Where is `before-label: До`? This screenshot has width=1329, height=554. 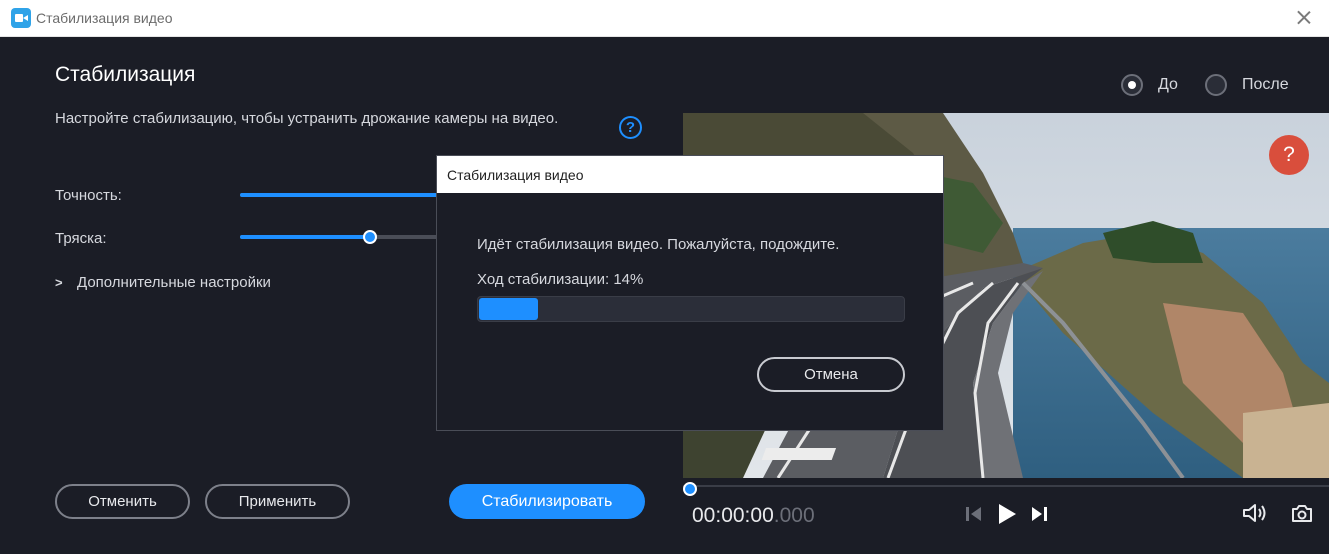
before-label: До is located at coordinates (1168, 84).